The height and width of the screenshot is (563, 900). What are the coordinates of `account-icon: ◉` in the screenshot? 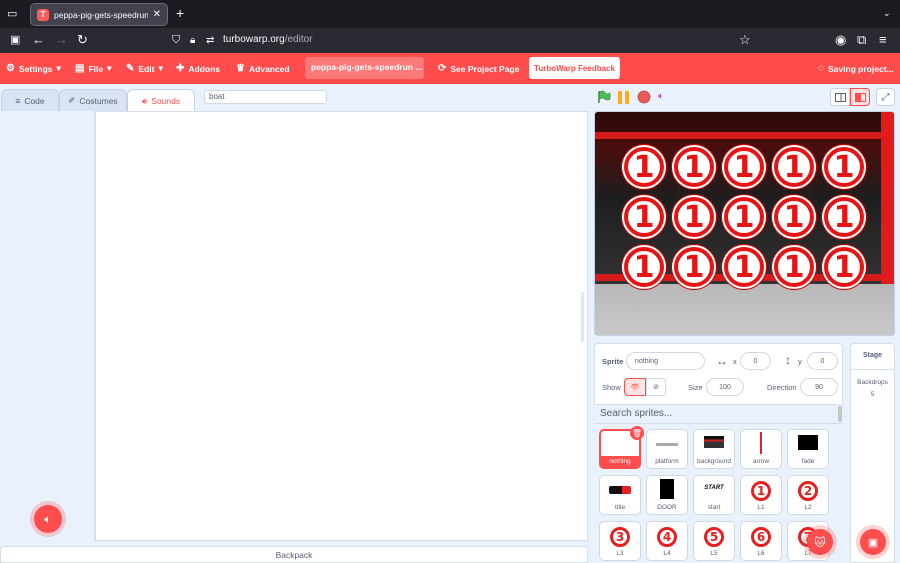 It's located at (840, 39).